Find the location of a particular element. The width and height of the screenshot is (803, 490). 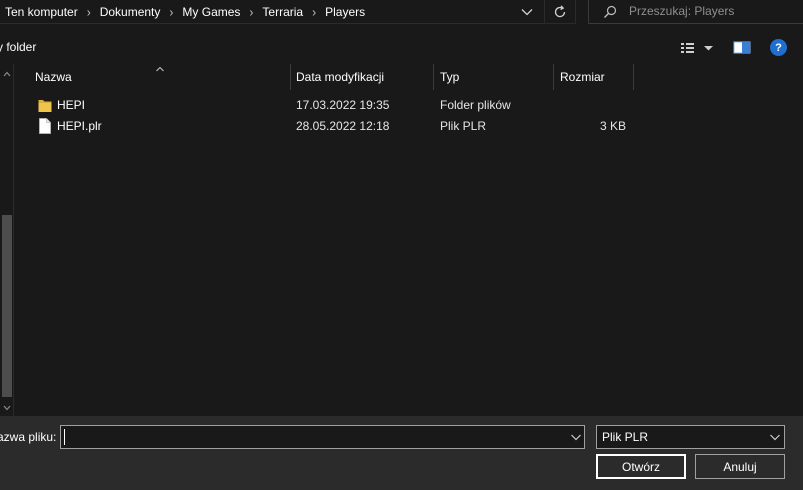

column-divider is located at coordinates (633, 77).